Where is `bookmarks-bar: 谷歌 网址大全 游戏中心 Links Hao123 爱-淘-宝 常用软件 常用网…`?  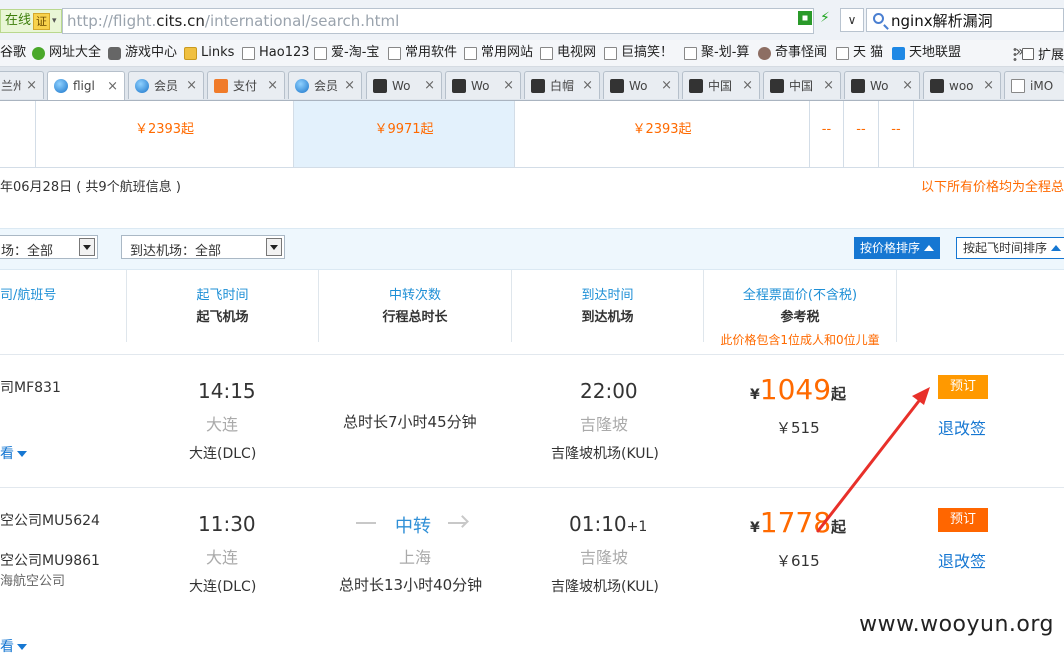
bookmarks-bar: 谷歌 网址大全 游戏中心 Links Hao123 爱-淘-宝 常用软件 常用网… is located at coordinates (532, 53).